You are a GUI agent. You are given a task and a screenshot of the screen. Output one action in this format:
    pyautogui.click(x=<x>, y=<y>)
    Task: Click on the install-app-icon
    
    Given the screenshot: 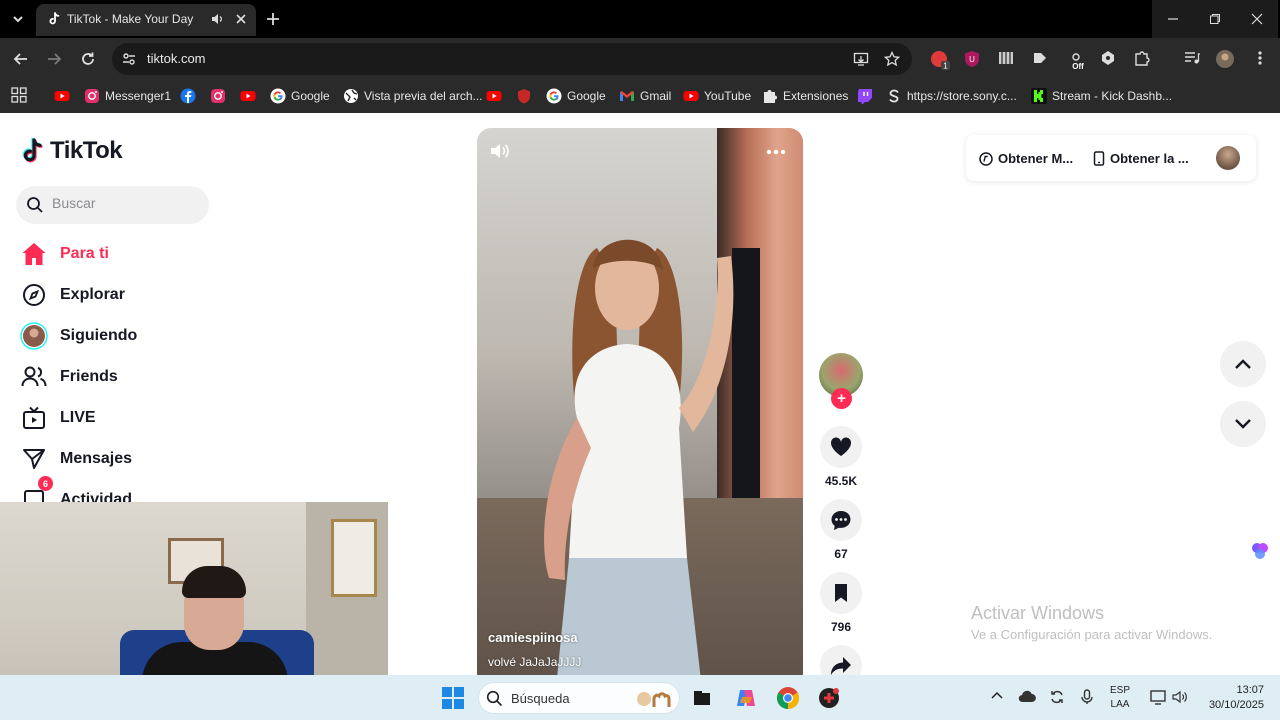 What is the action you would take?
    pyautogui.click(x=861, y=59)
    